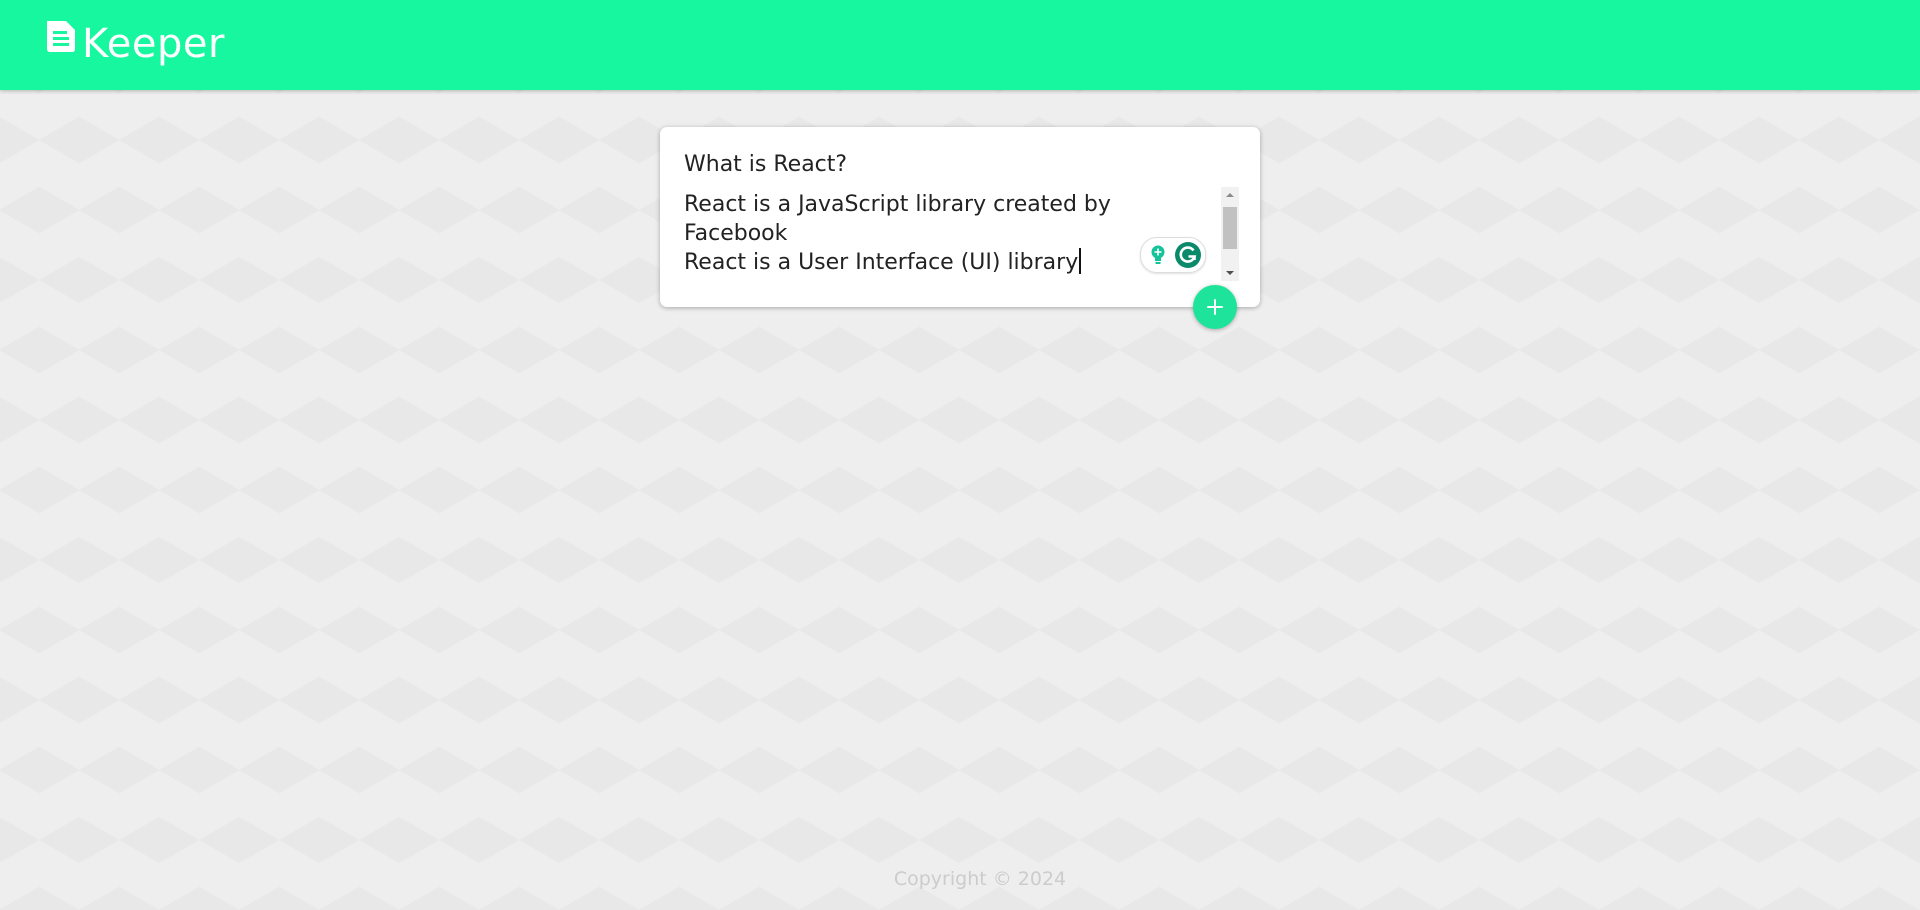  What do you see at coordinates (1173, 255) in the screenshot?
I see `writing-assistant-widget` at bounding box center [1173, 255].